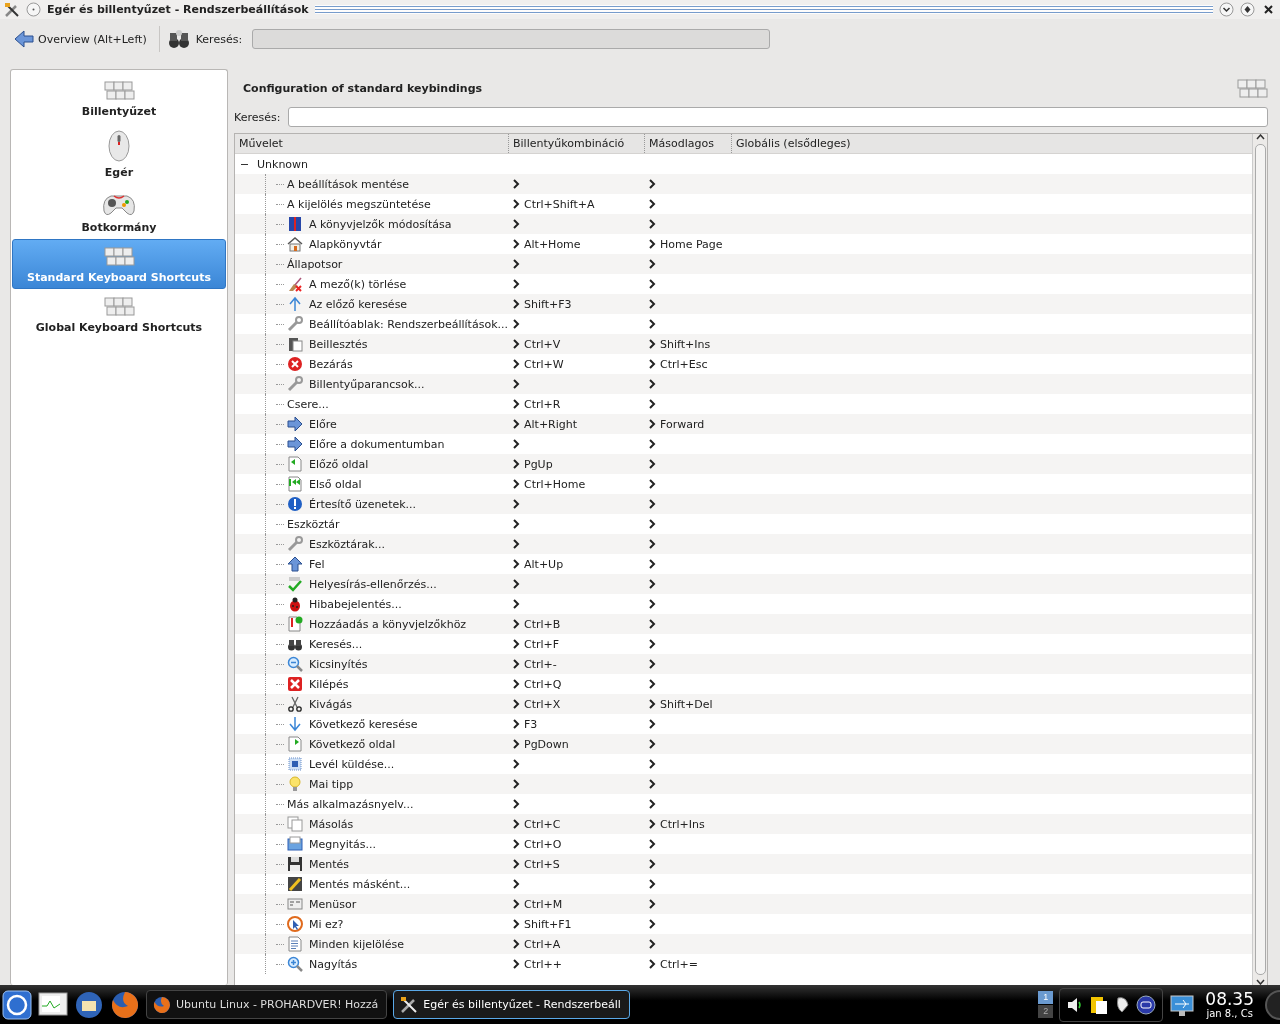 The height and width of the screenshot is (1024, 1280). What do you see at coordinates (119, 314) in the screenshot?
I see `sidebar-item: Global Keyboard Shortcuts` at bounding box center [119, 314].